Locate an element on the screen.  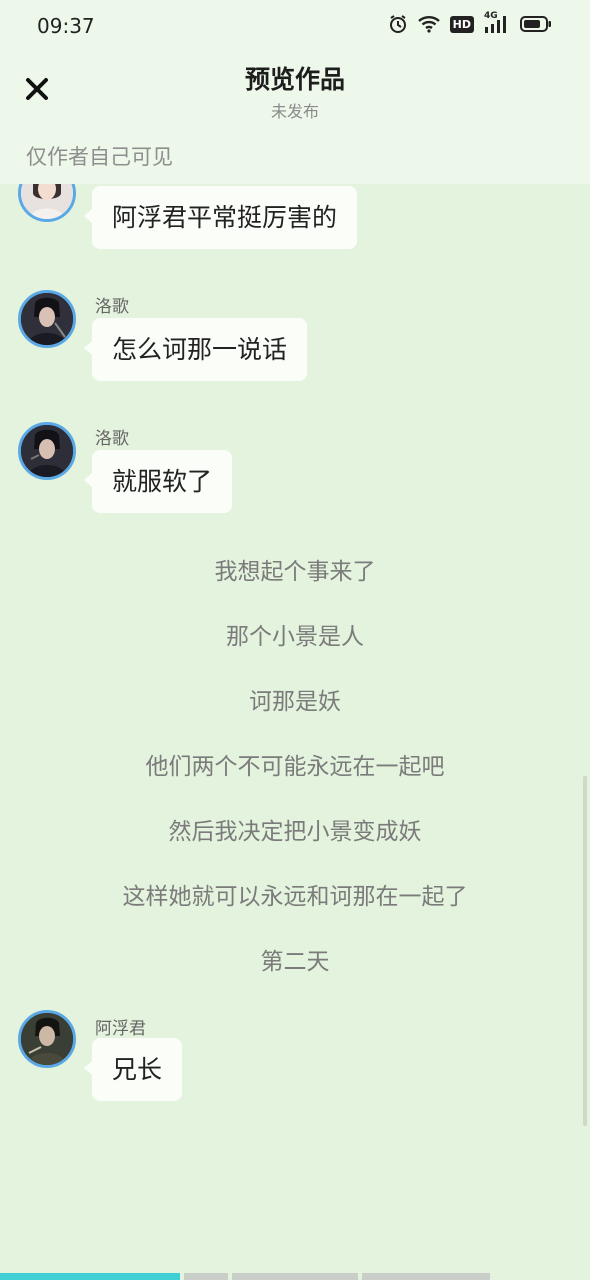
signal-4g-icon: 4G is located at coordinates (497, 22).